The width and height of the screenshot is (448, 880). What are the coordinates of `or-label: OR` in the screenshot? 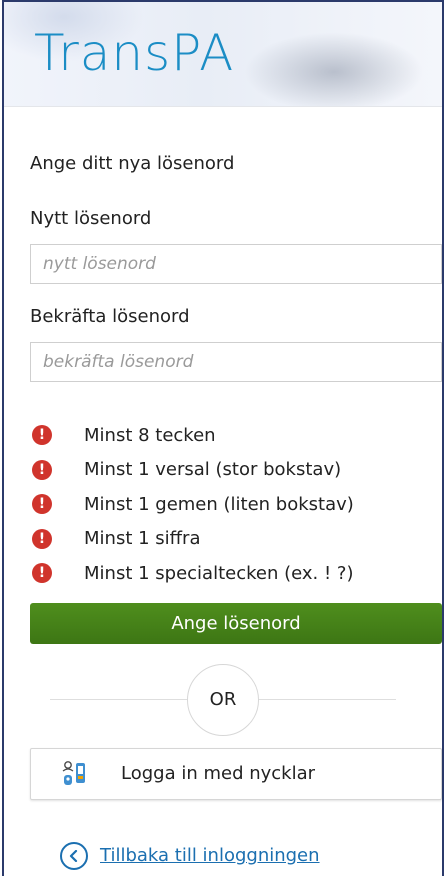 It's located at (223, 699).